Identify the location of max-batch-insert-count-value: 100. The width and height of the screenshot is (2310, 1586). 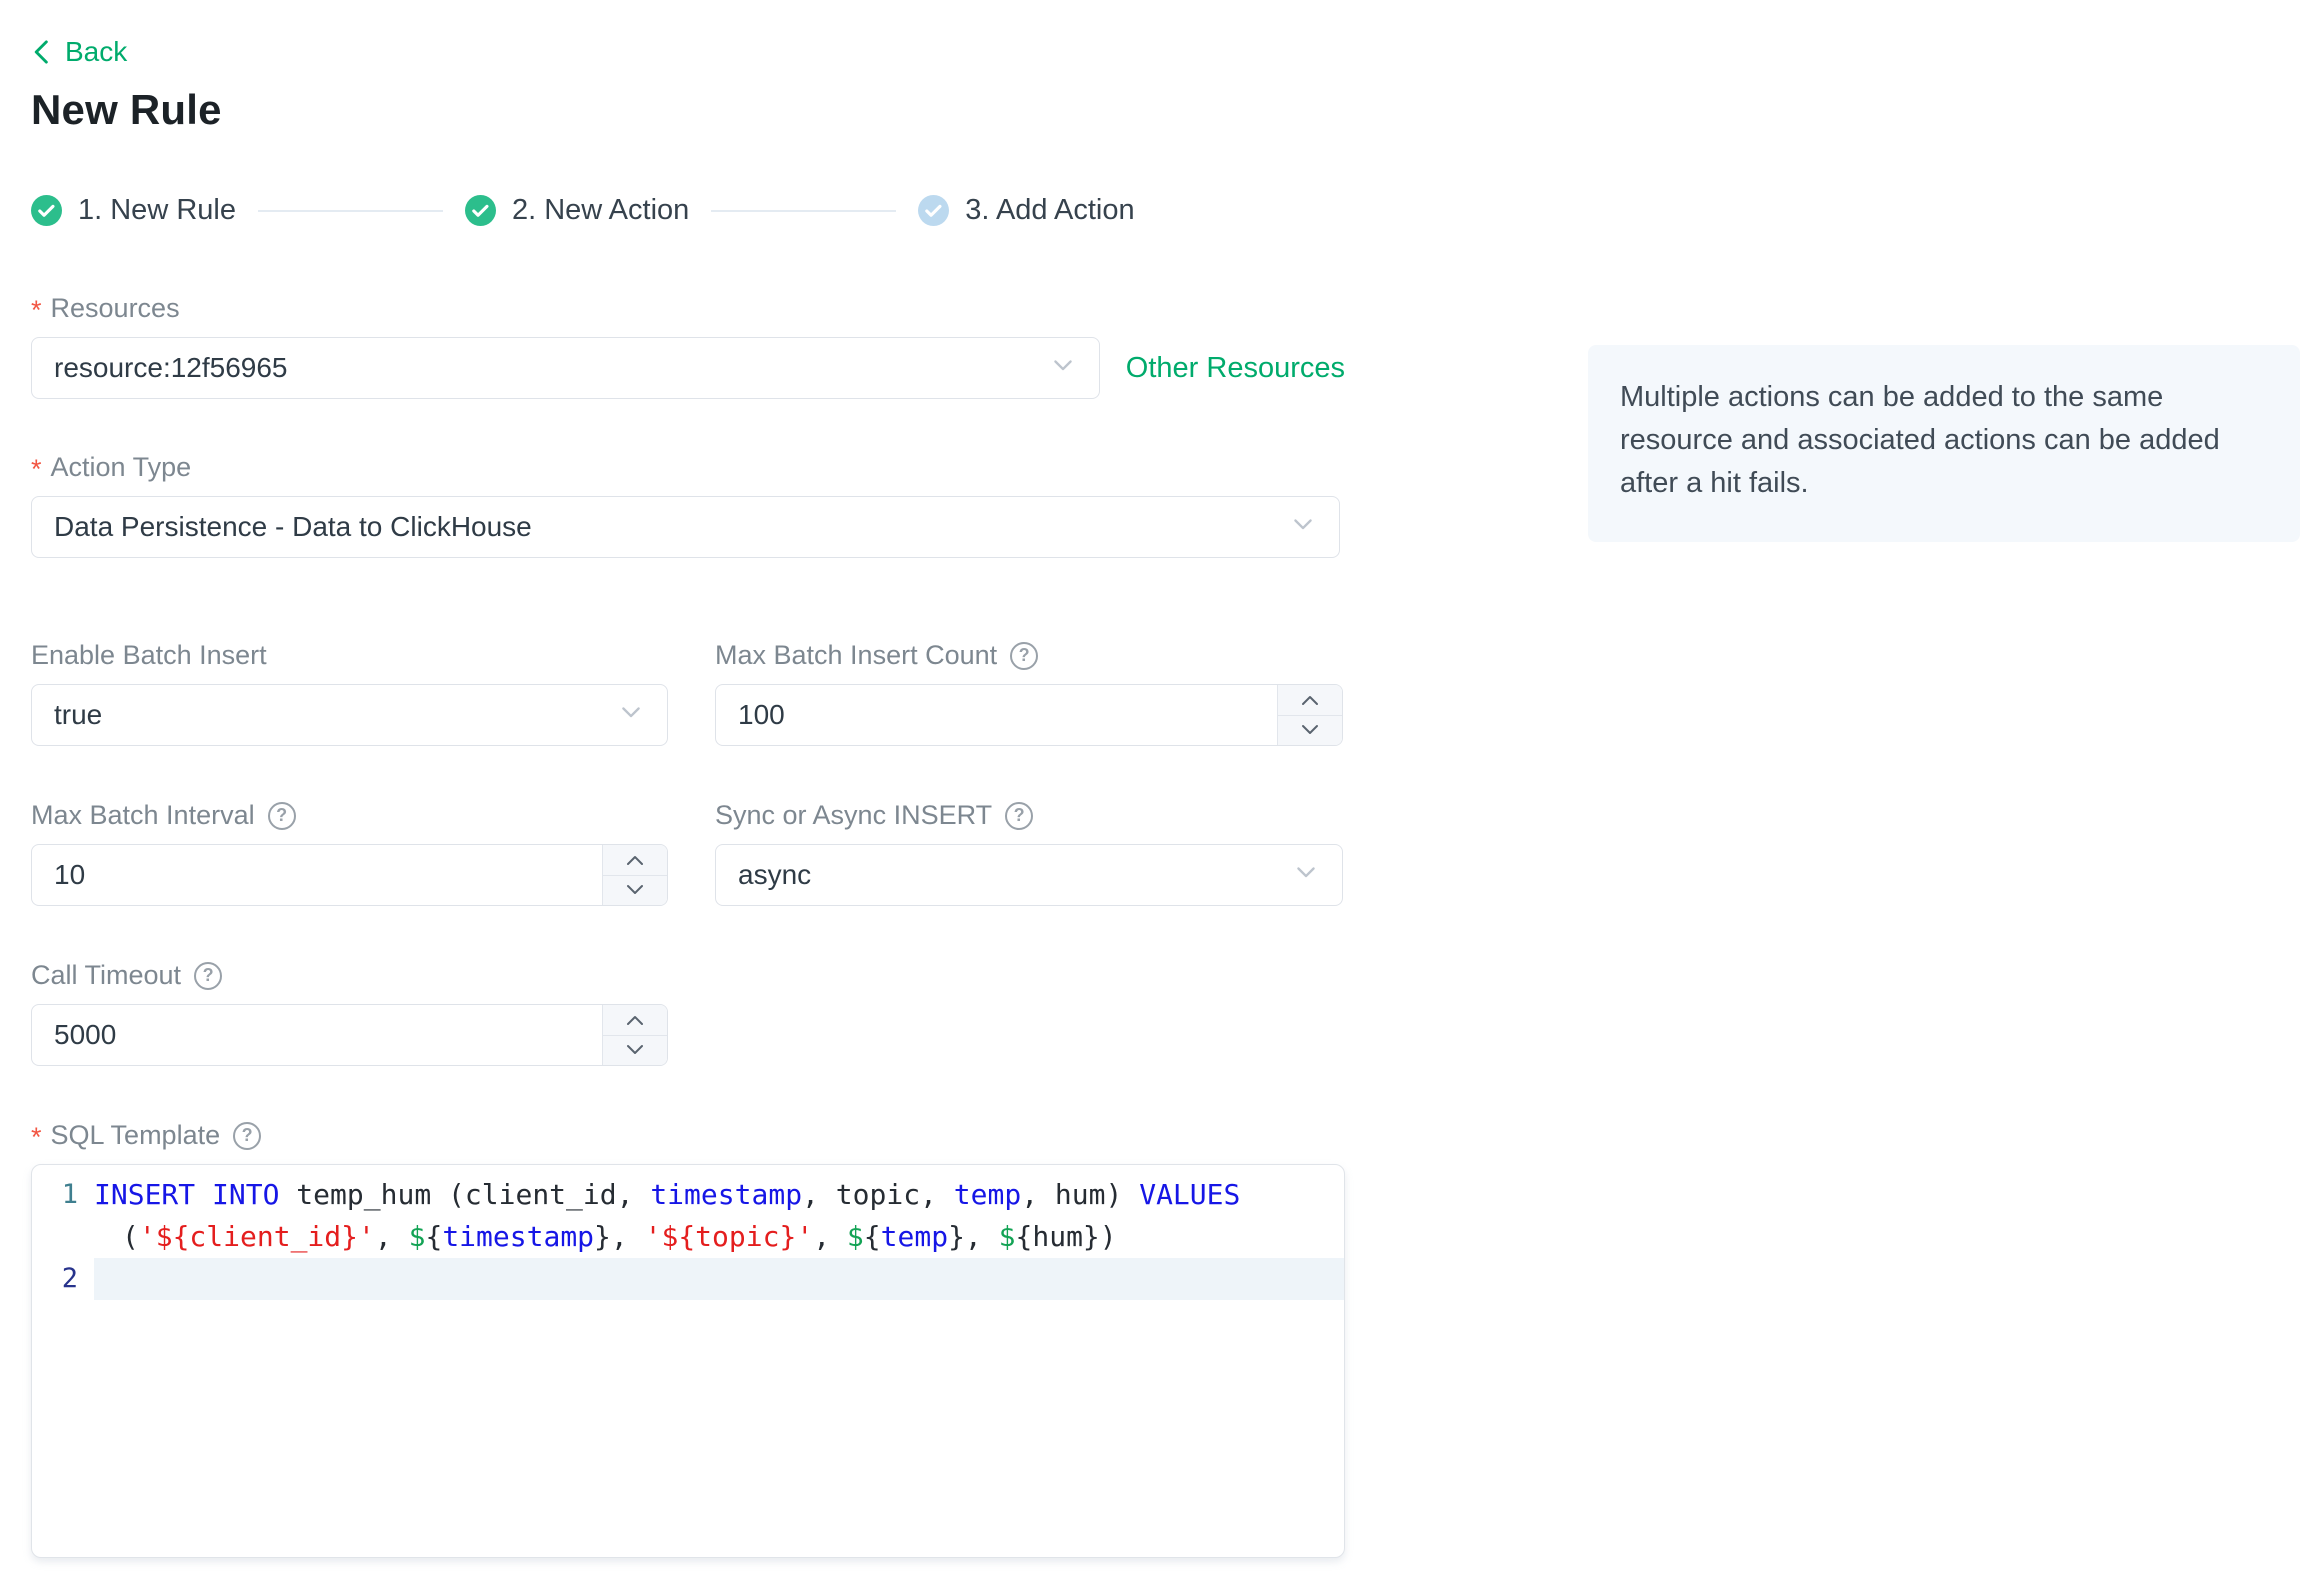
(996, 715).